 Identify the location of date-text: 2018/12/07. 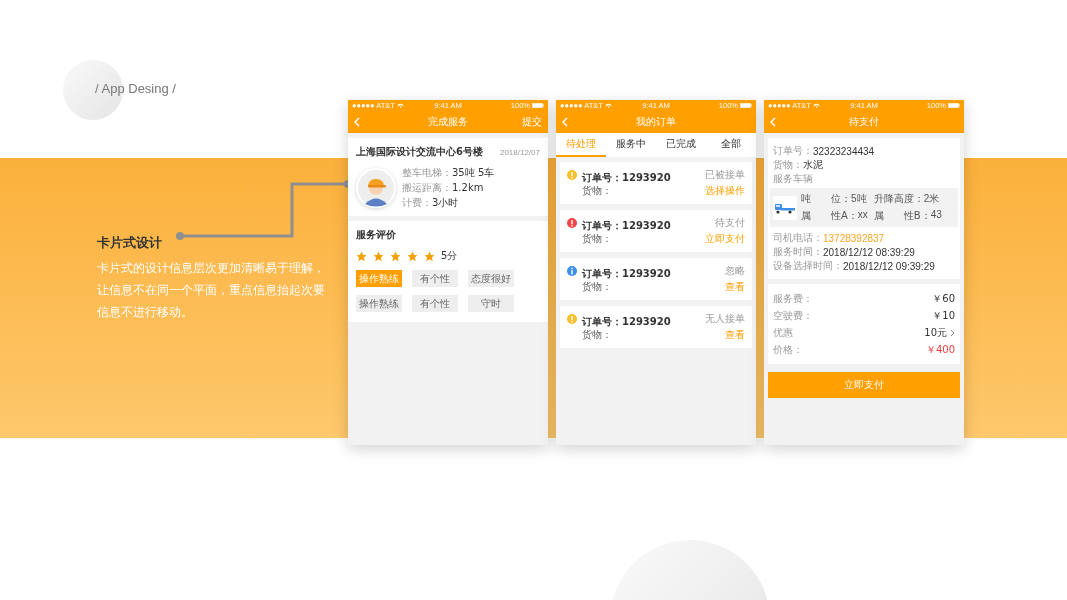
(519, 152).